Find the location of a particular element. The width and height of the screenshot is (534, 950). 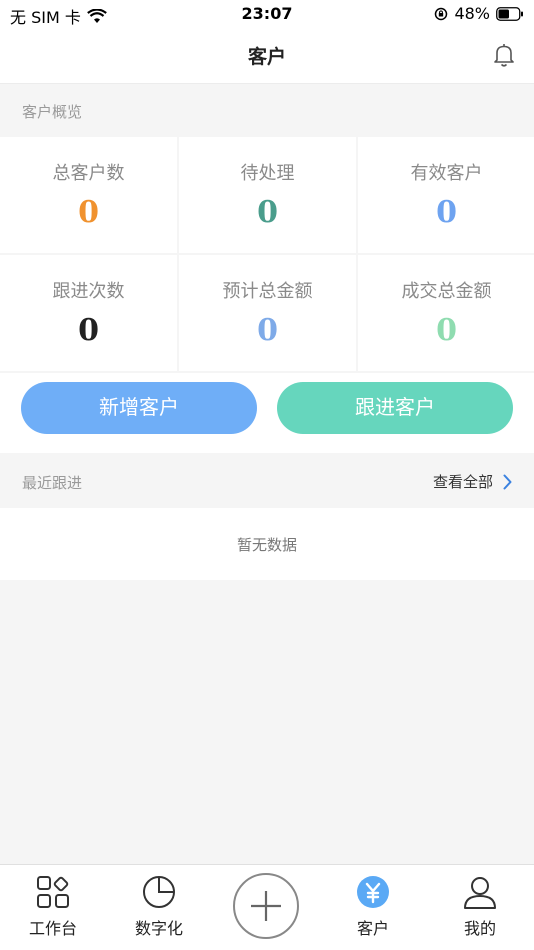

follow-customer-button: 跟进客户 is located at coordinates (395, 408).